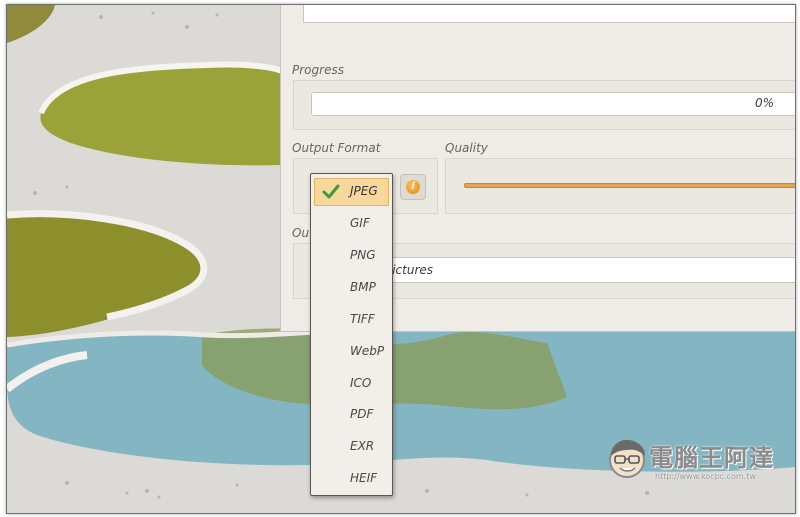 Image resolution: width=800 pixels, height=517 pixels. Describe the element at coordinates (705, 476) in the screenshot. I see `watermark-url: http://www.kocpc.com.tw` at that location.